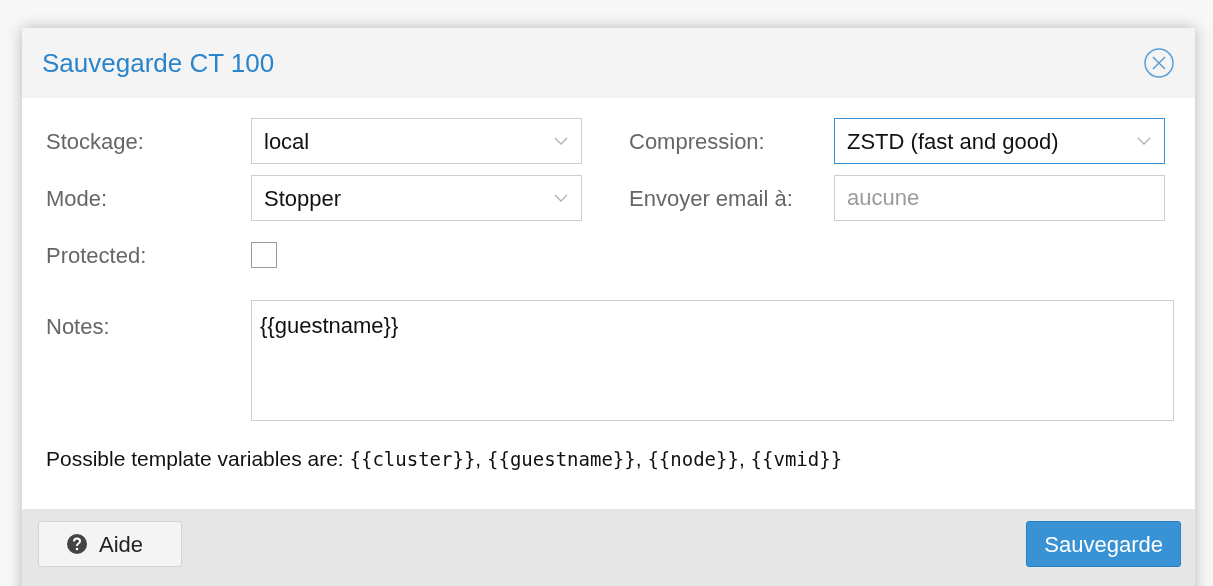 Image resolution: width=1213 pixels, height=586 pixels. Describe the element at coordinates (416, 198) in the screenshot. I see `dropdown-field: Stopper` at that location.